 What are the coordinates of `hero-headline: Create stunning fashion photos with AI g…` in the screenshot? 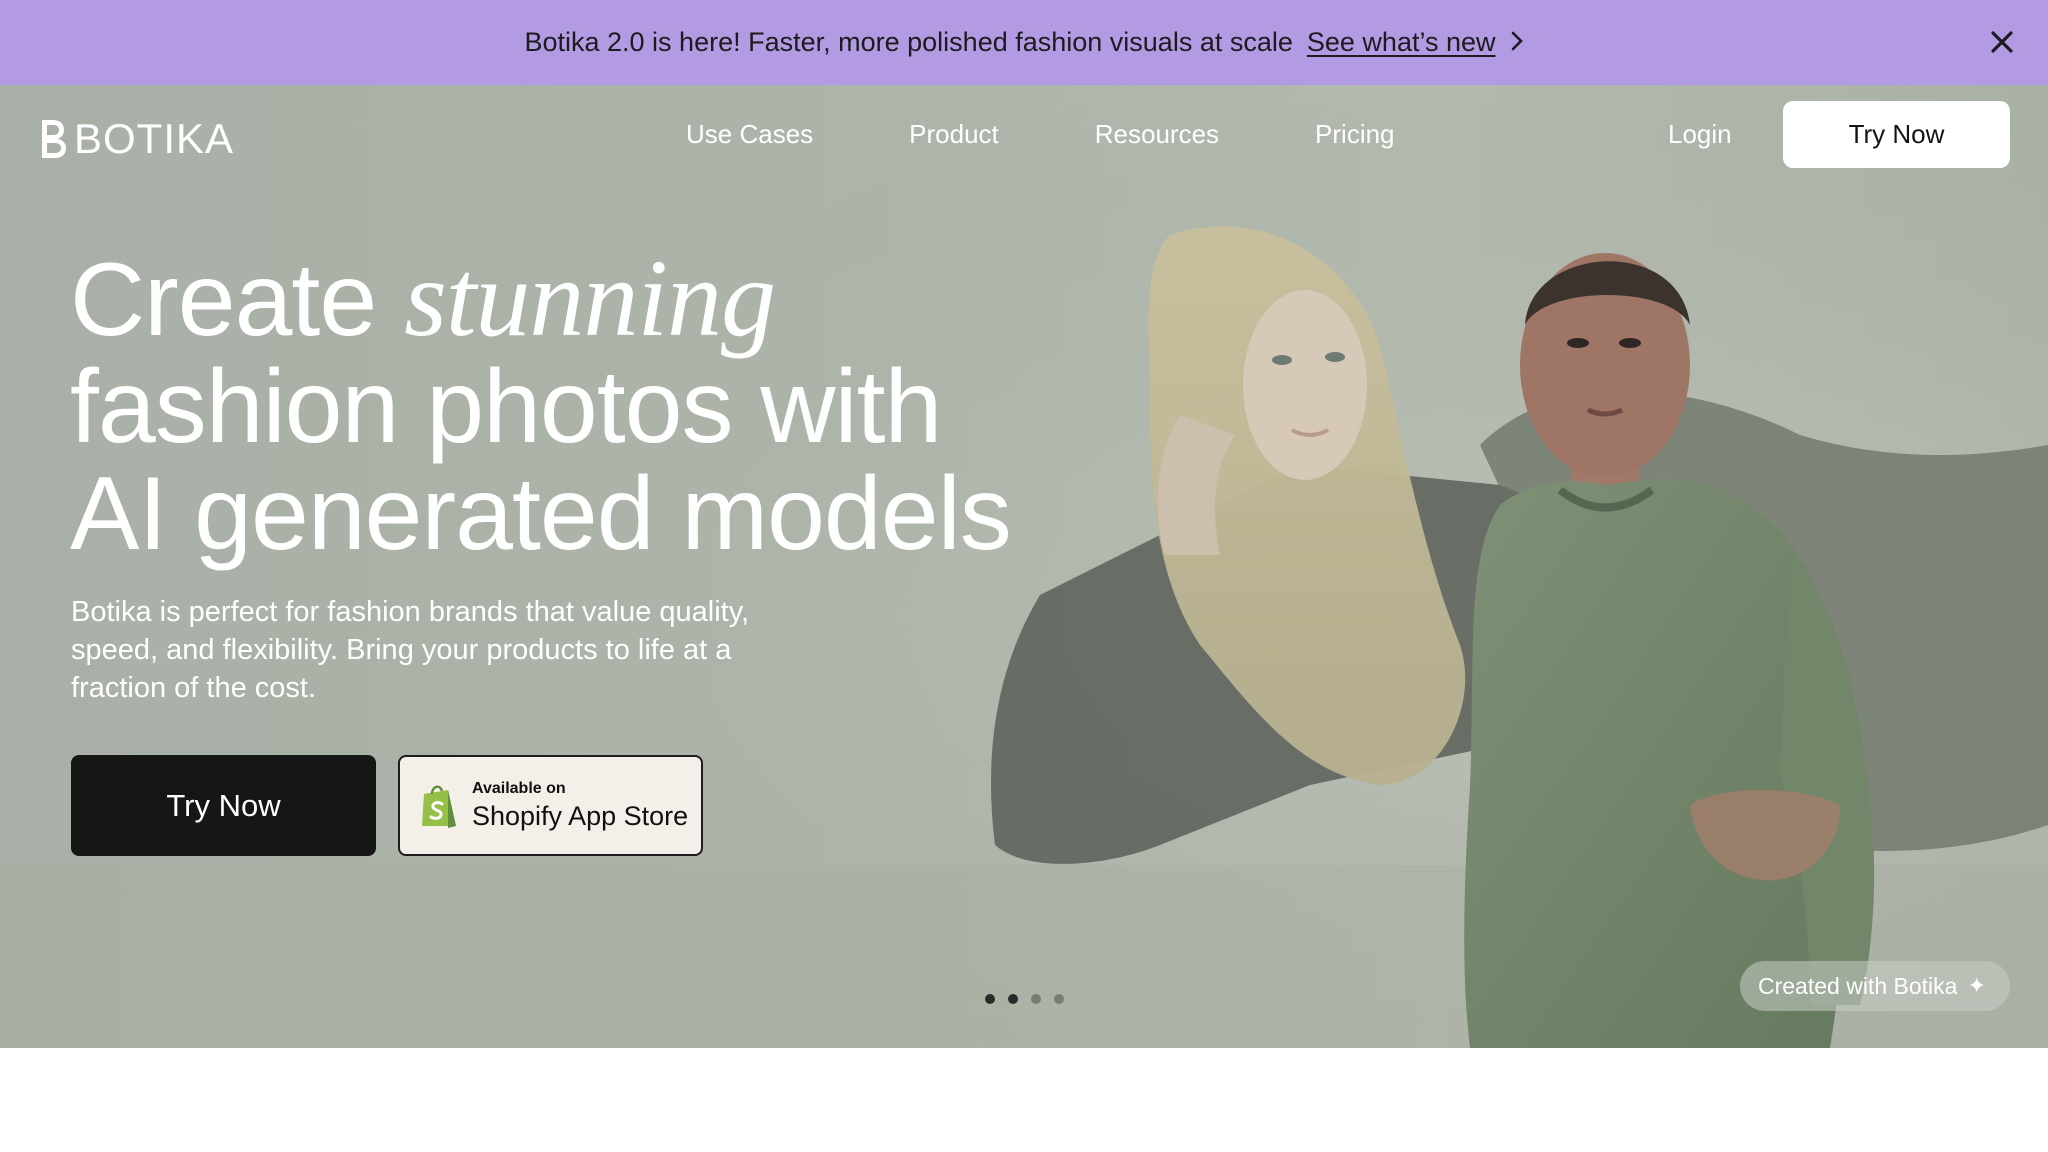 It's located at (541, 402).